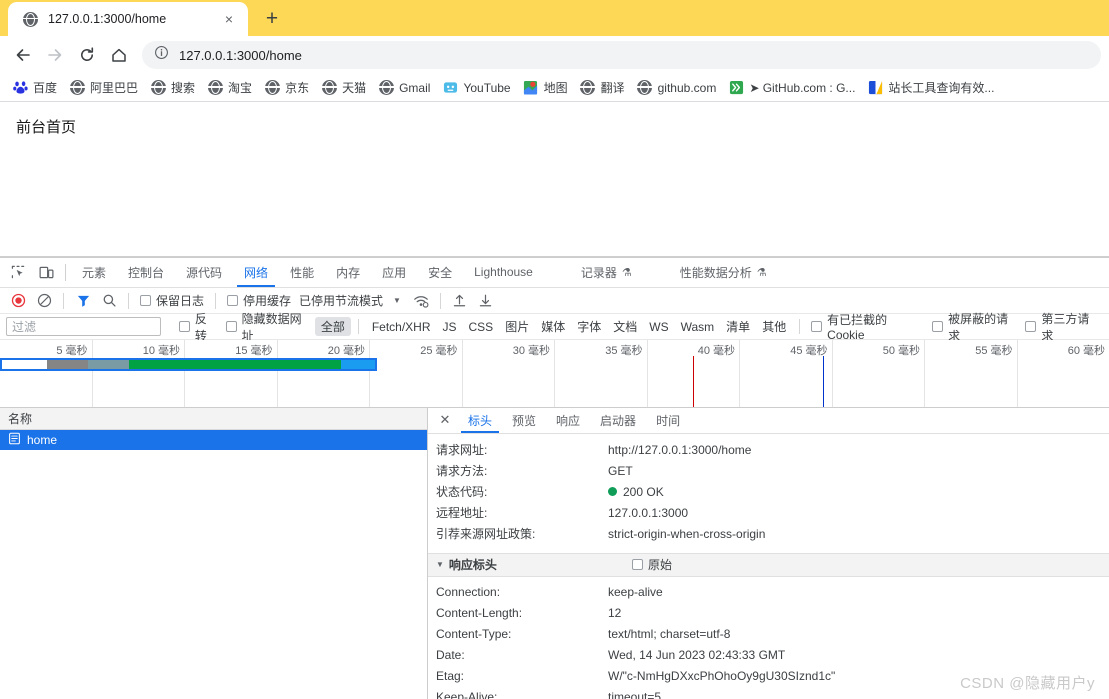  What do you see at coordinates (487, 87) in the screenshot?
I see `bookmark-label: YouTube` at bounding box center [487, 87].